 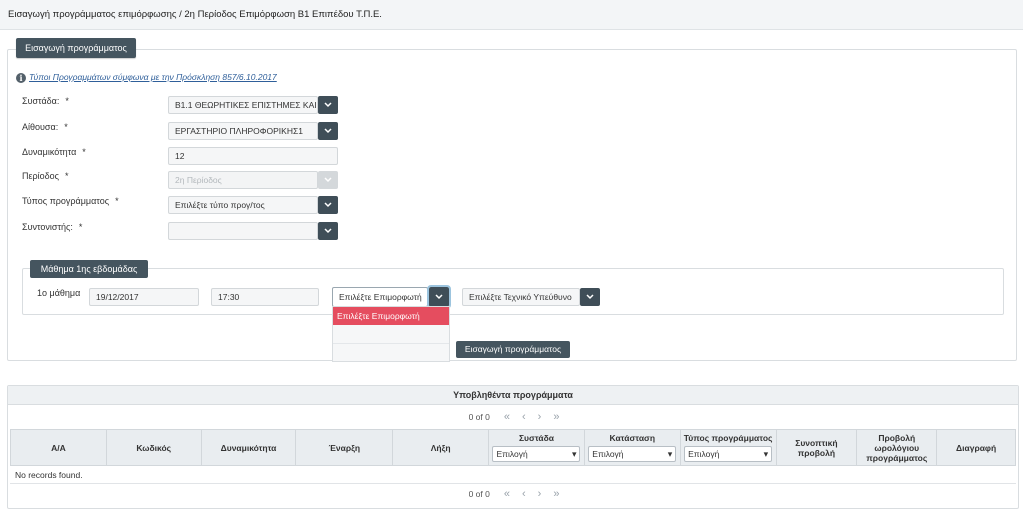 What do you see at coordinates (243, 231) in the screenshot?
I see `syntonistis-select` at bounding box center [243, 231].